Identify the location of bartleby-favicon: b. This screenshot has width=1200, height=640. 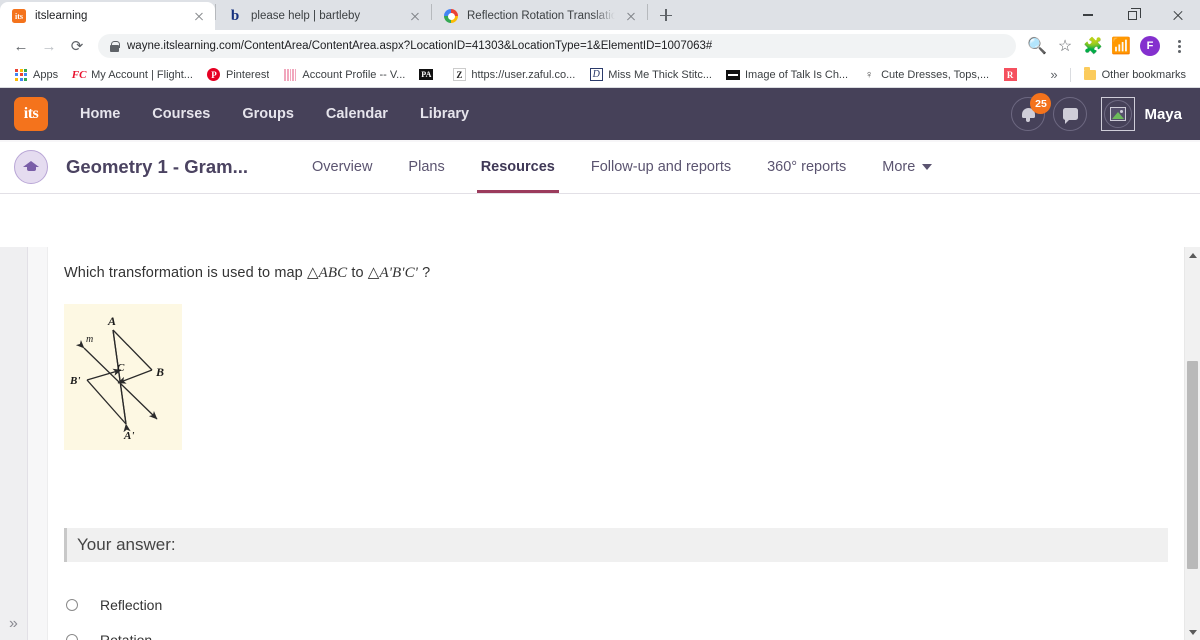
(235, 15).